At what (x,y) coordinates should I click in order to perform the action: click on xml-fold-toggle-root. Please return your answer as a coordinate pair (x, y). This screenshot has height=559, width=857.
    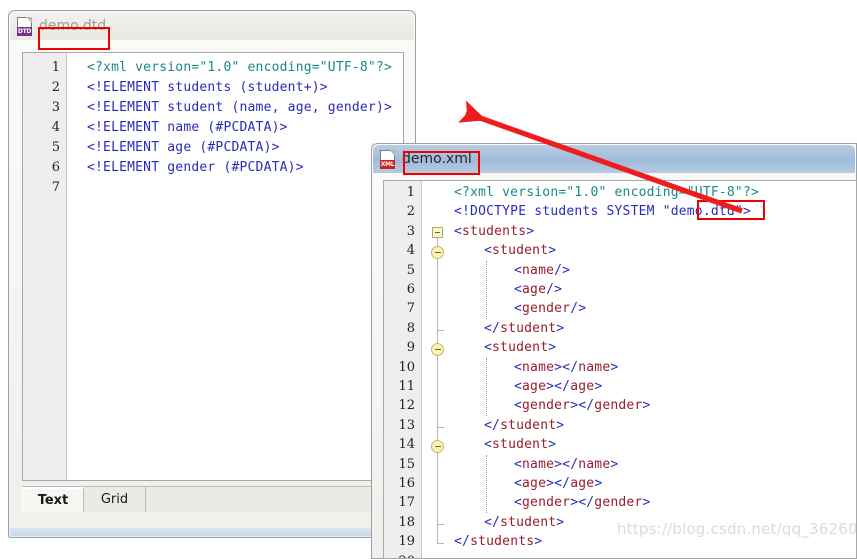
    Looking at the image, I should click on (437, 232).